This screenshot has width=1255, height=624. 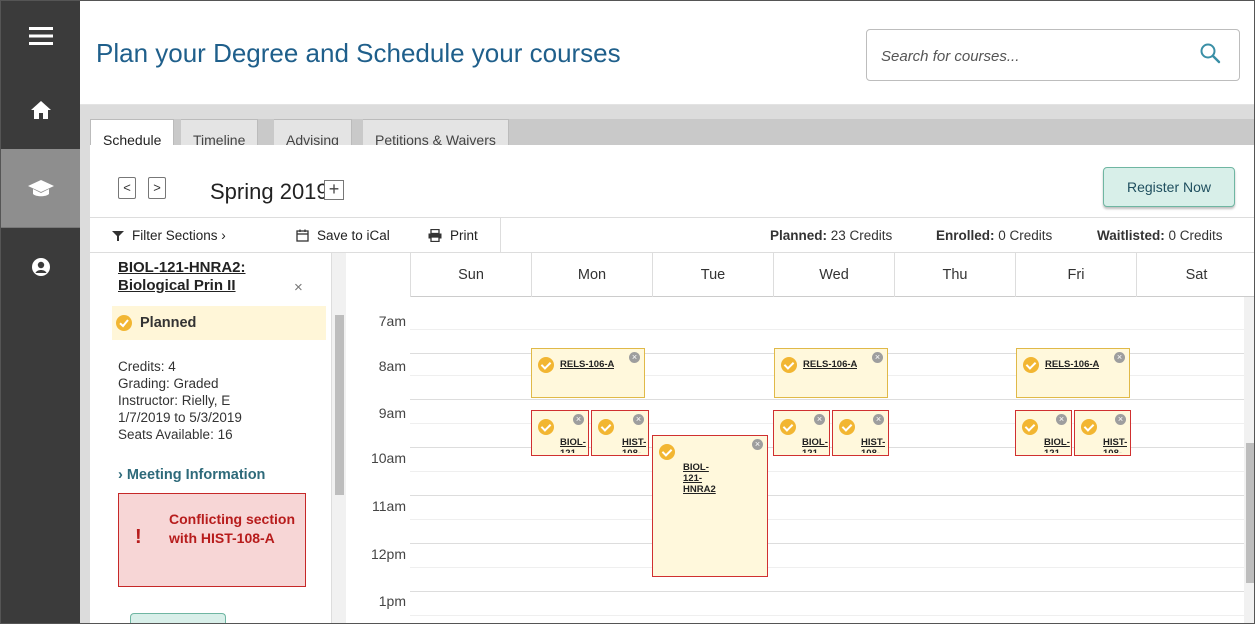 I want to click on left-nav, so click(x=40, y=312).